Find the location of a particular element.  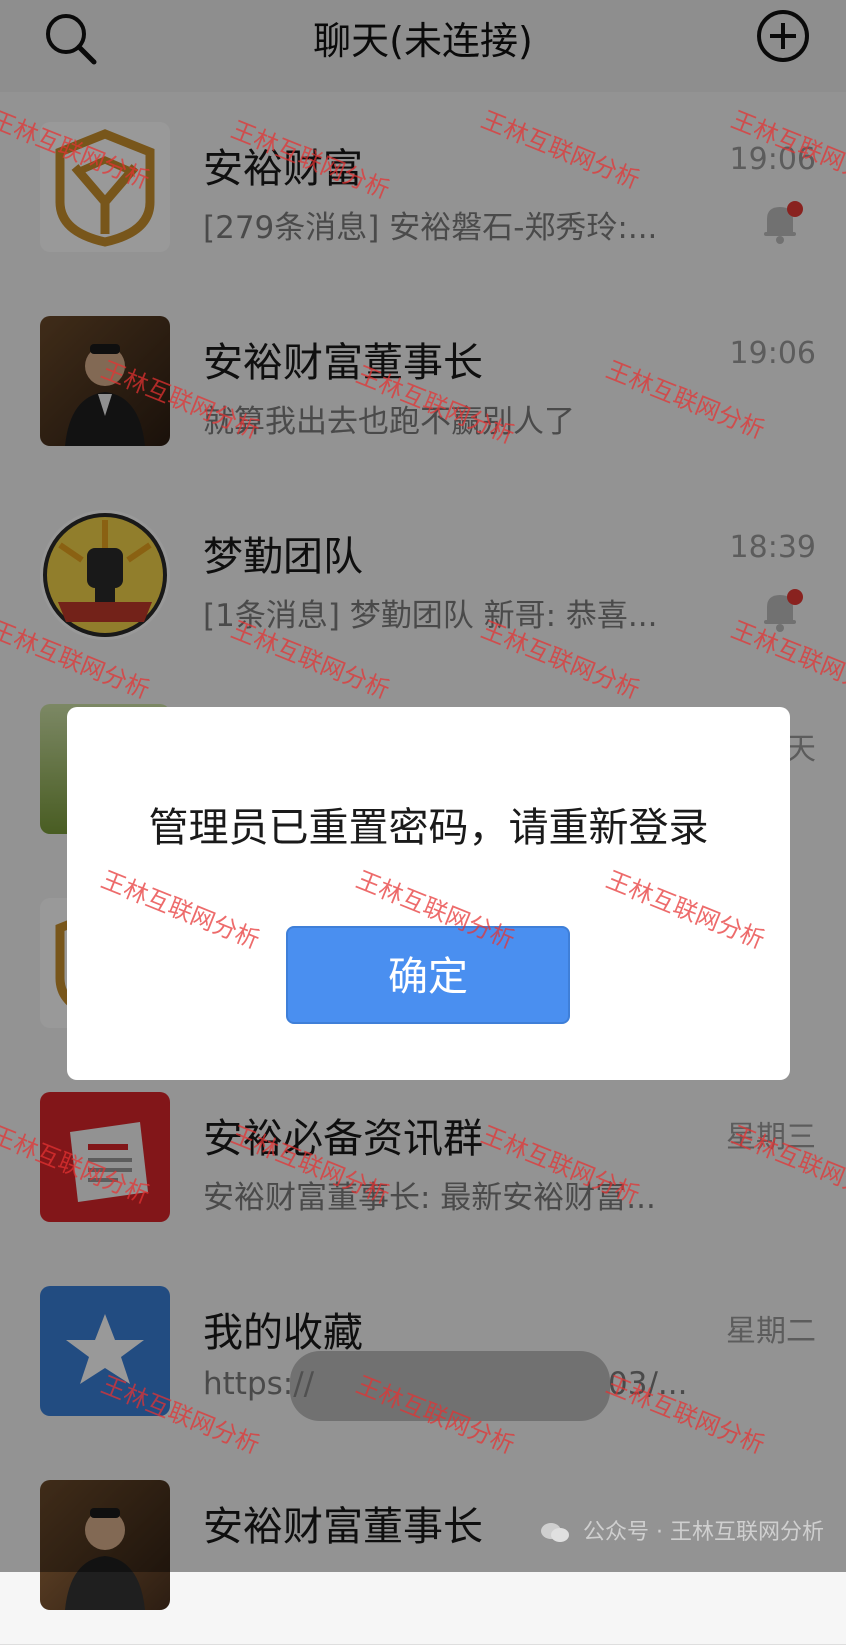

confirm-button: 确定 is located at coordinates (428, 975).